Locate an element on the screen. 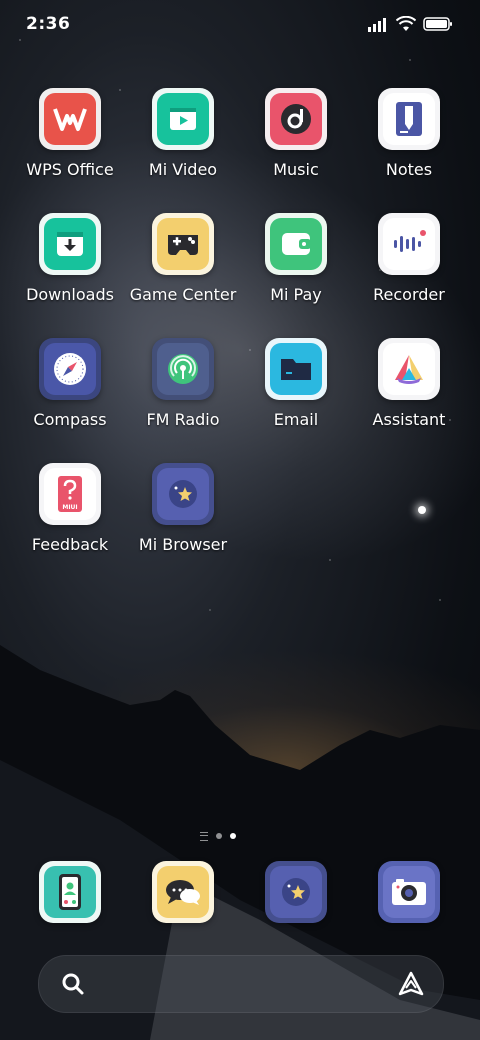 Image resolution: width=480 pixels, height=1040 pixels. mi-pay-icon is located at coordinates (296, 244).